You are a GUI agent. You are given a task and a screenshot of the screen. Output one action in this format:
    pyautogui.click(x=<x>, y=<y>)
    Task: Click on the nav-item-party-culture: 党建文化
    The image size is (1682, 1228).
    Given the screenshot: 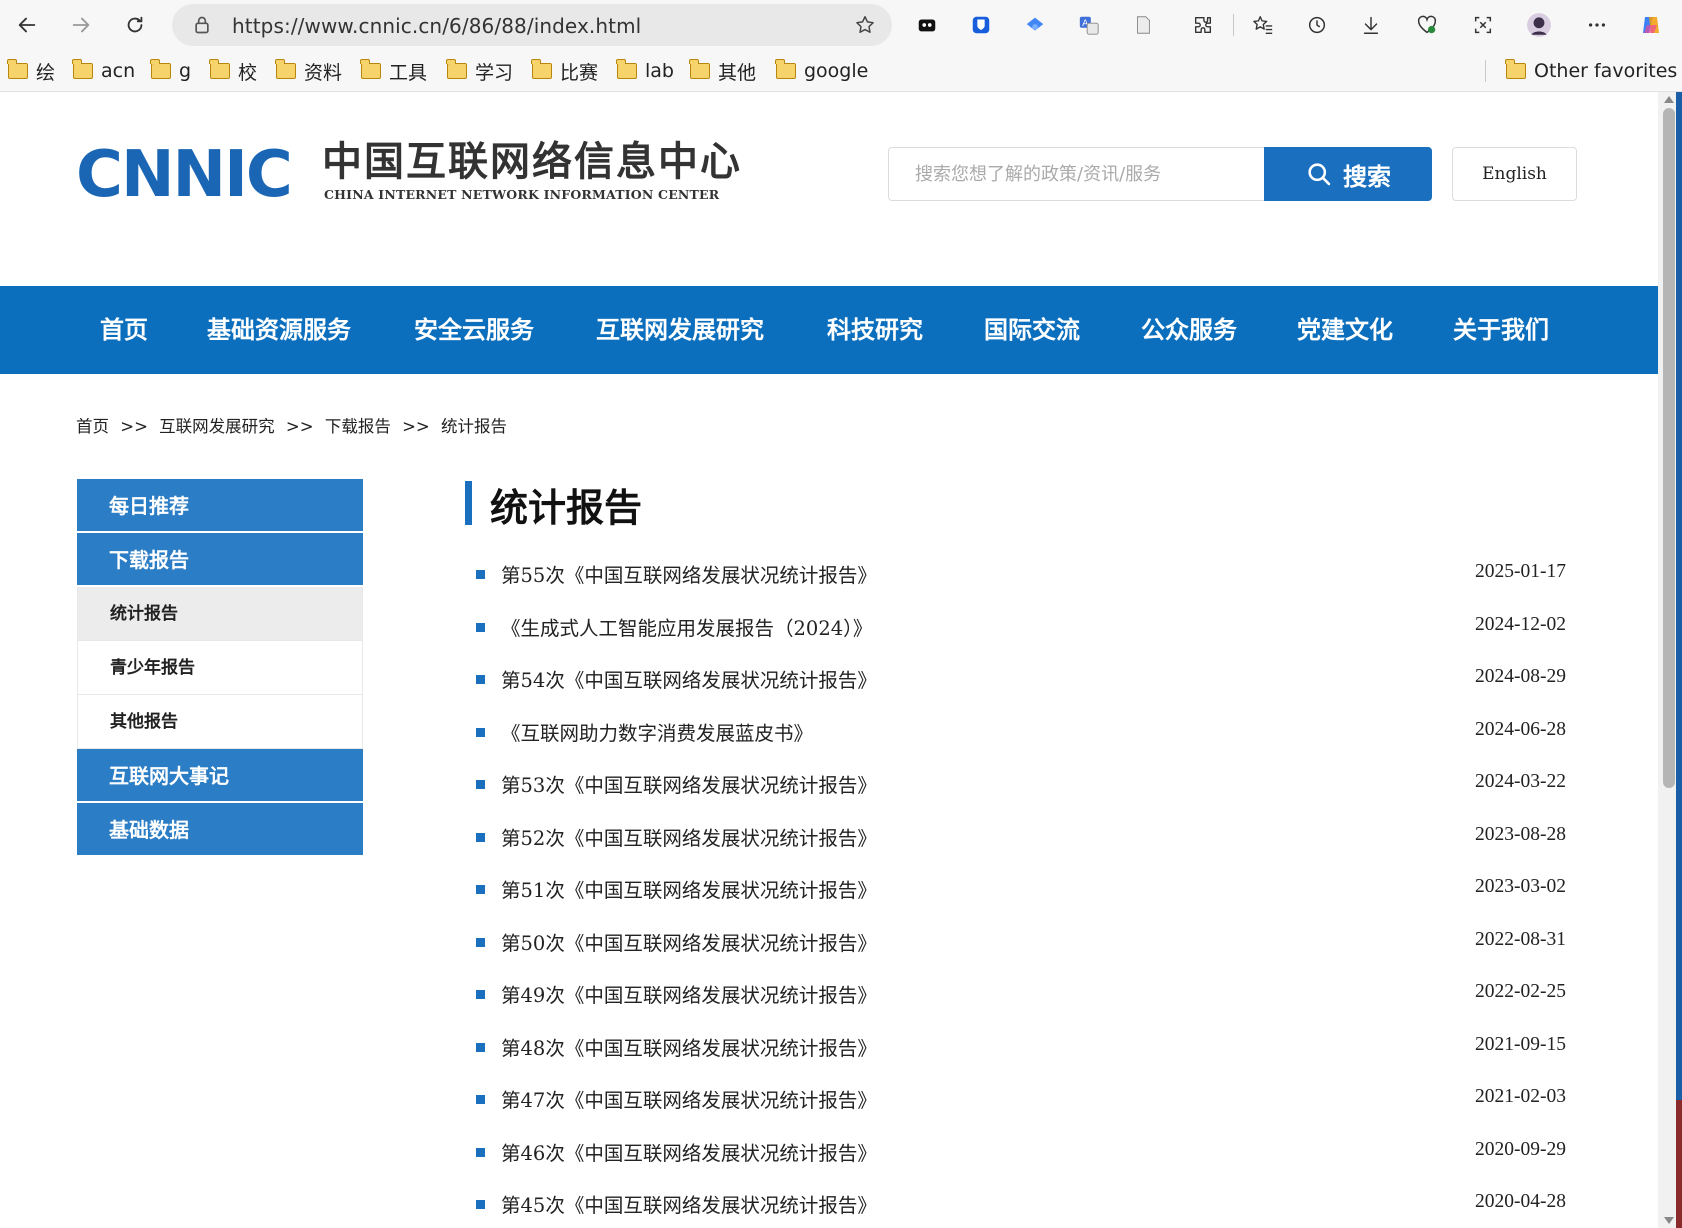 What is the action you would take?
    pyautogui.click(x=1345, y=330)
    